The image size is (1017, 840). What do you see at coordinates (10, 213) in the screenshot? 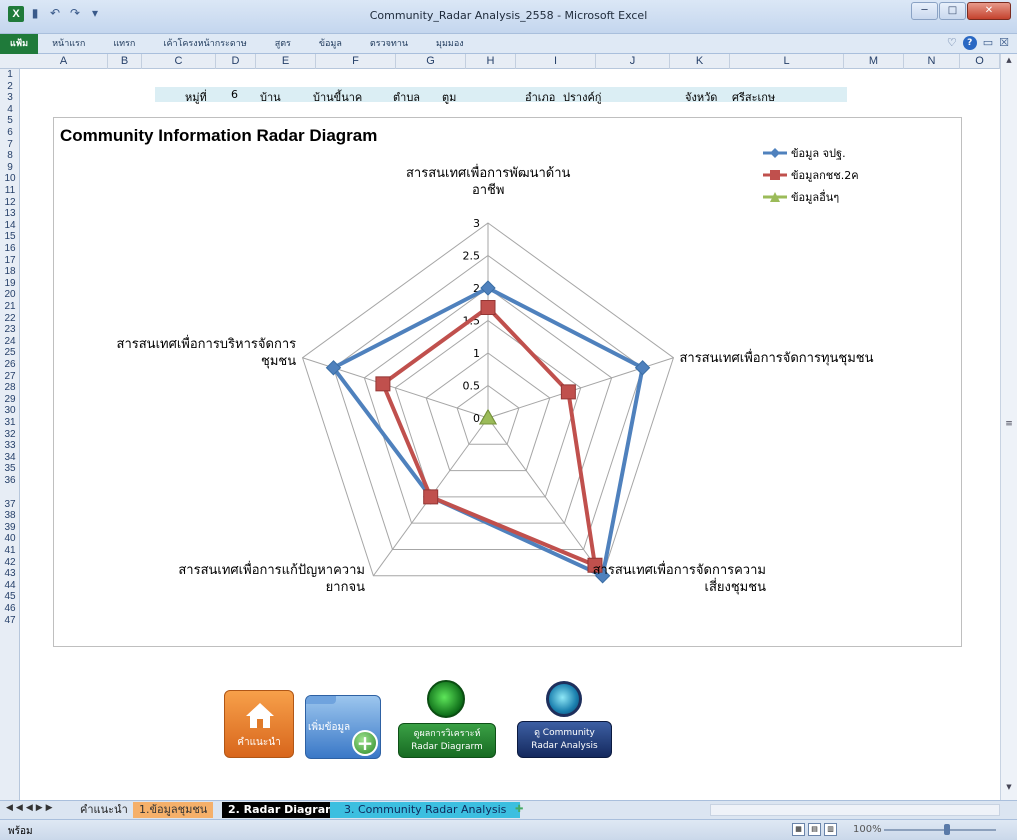
I see `row-header-13: 13` at bounding box center [10, 213].